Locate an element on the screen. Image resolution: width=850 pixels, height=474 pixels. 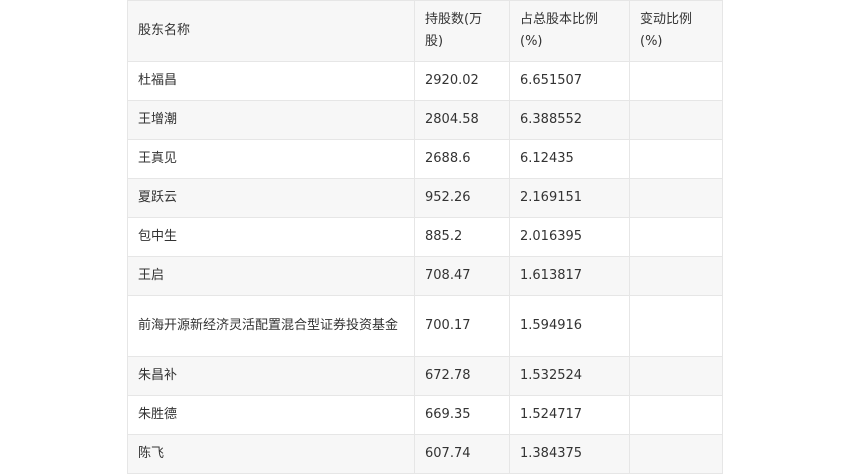
table-row: 杜福昌 2920.02 6.651507 is located at coordinates (425, 81).